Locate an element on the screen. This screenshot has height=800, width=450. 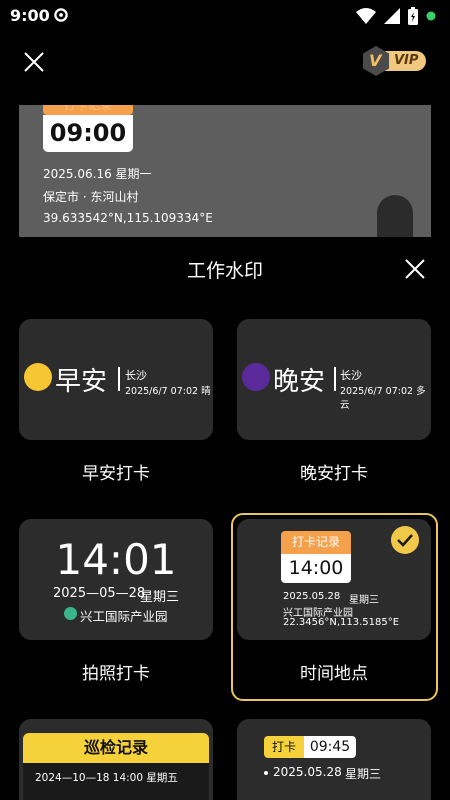
preview-date: 2025.06.16 星期一 is located at coordinates (97, 174).